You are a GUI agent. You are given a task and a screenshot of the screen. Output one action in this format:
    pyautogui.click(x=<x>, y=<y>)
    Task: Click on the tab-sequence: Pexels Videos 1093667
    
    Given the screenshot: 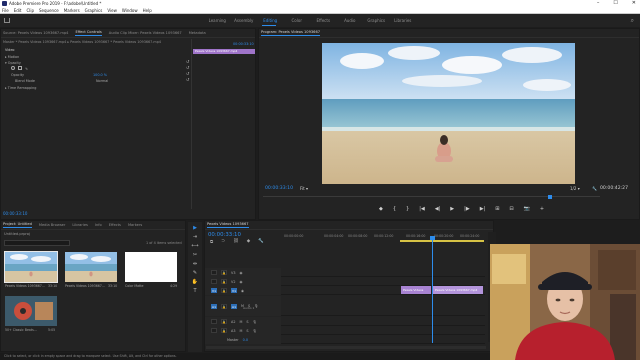 What is the action you would take?
    pyautogui.click(x=228, y=225)
    